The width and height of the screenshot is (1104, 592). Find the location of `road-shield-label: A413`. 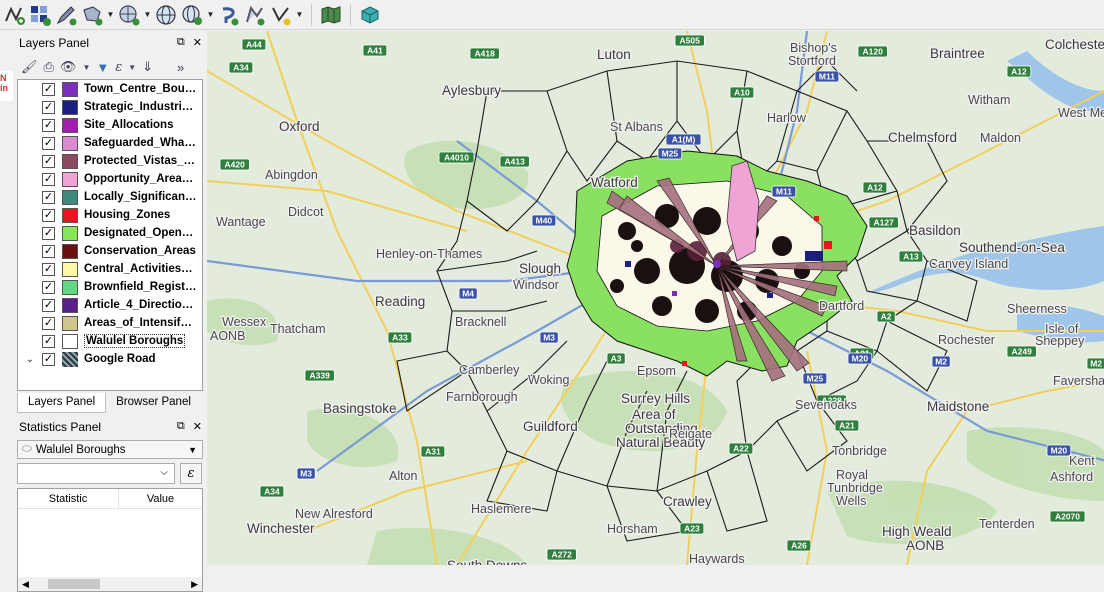

road-shield-label: A413 is located at coordinates (515, 162).